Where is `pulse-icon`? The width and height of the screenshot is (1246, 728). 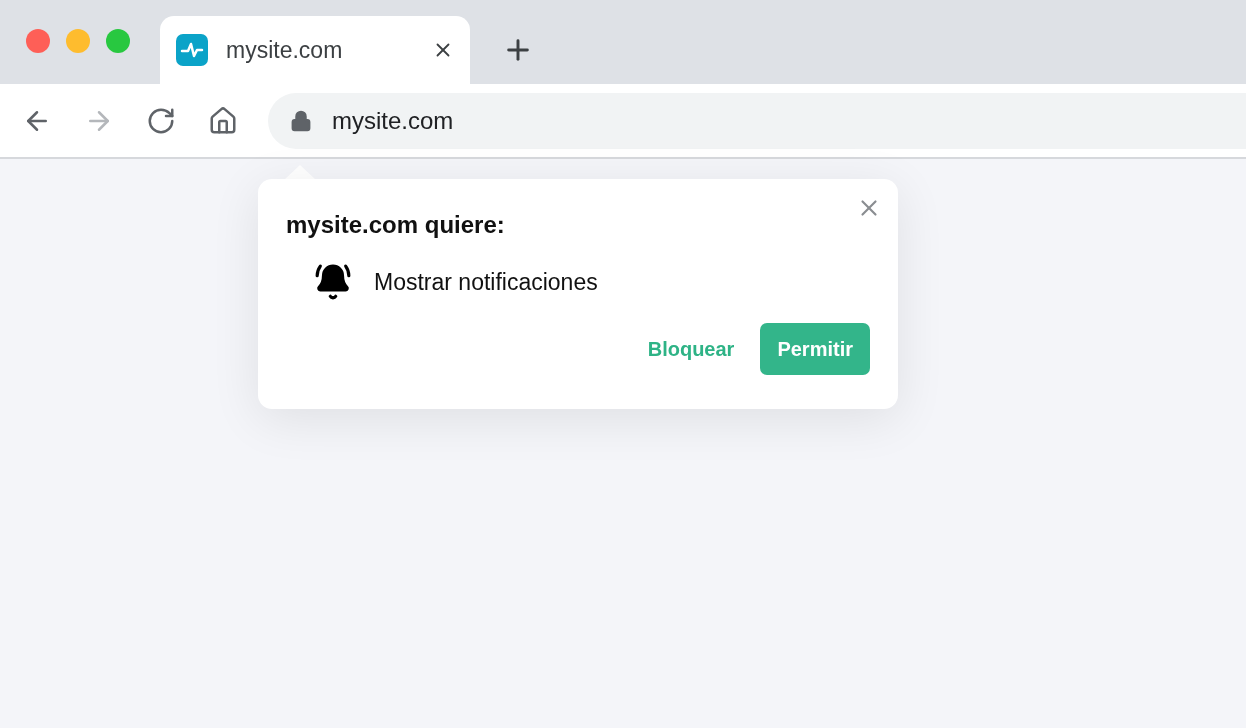 pulse-icon is located at coordinates (192, 50).